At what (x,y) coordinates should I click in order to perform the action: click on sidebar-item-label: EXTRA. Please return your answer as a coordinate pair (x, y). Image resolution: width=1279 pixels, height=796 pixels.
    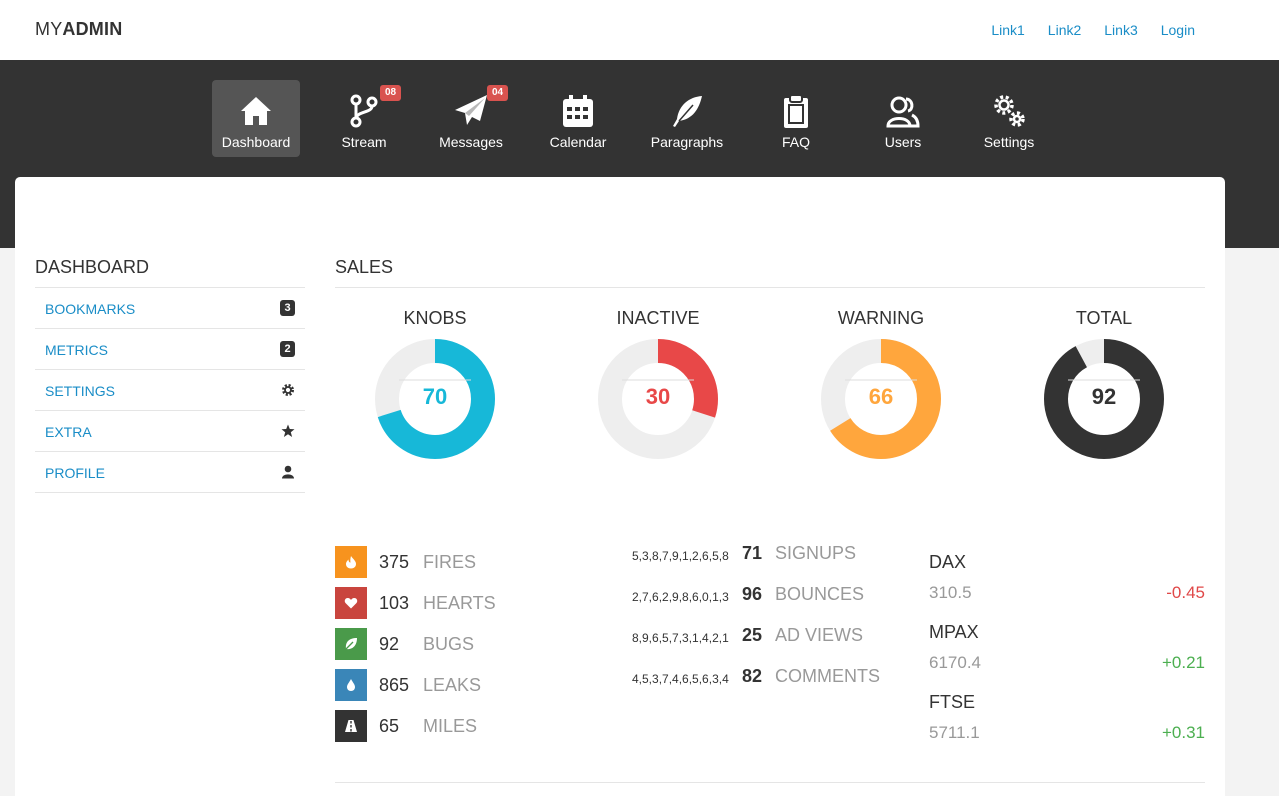
    Looking at the image, I should click on (68, 432).